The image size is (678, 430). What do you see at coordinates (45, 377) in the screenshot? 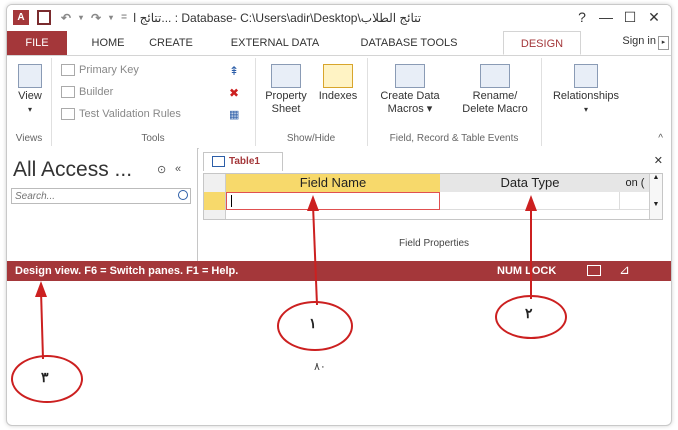
I see `annotation-number-3: ٣` at bounding box center [45, 377].